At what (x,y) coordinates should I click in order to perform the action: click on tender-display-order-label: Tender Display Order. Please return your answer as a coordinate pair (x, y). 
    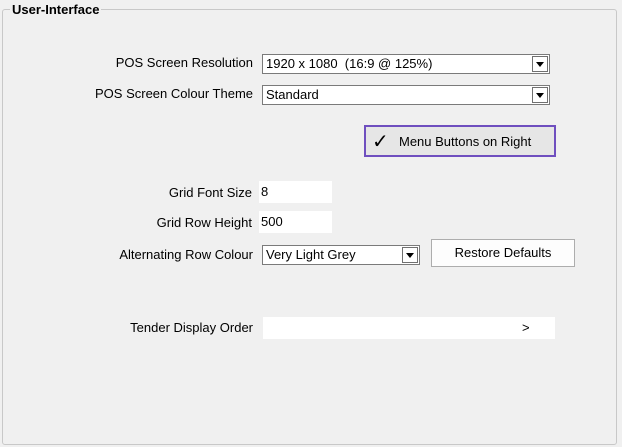
    Looking at the image, I should click on (191, 327).